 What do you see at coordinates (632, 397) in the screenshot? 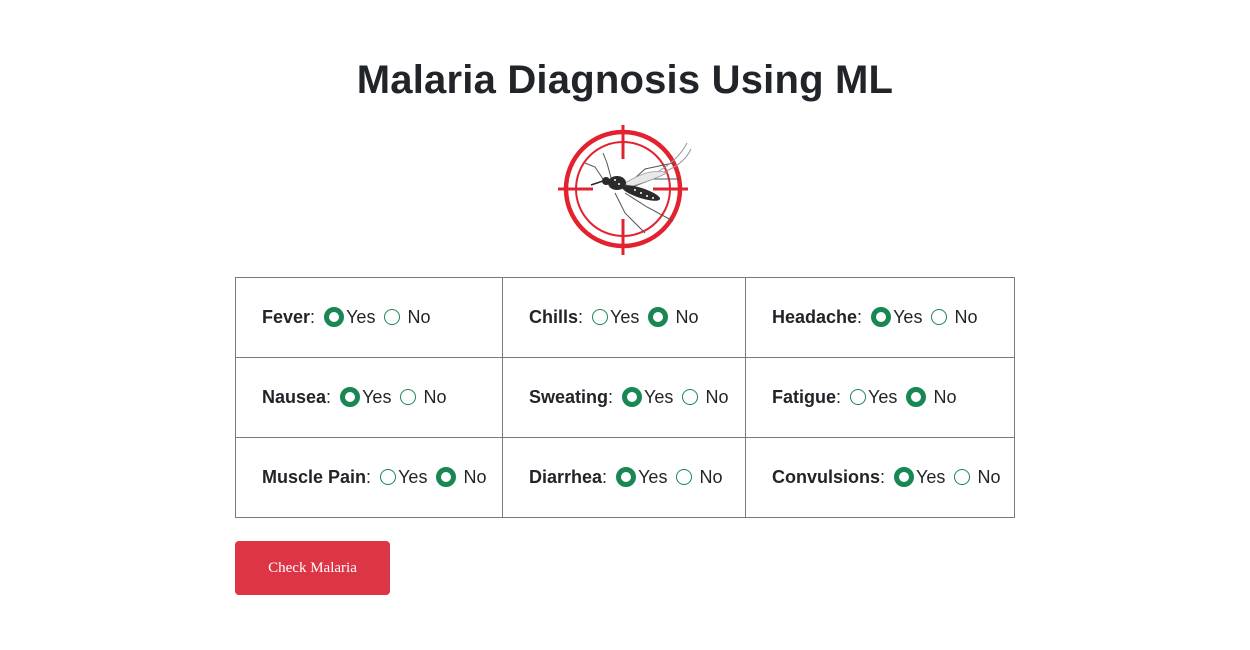
I see `sweating-yes-radio` at bounding box center [632, 397].